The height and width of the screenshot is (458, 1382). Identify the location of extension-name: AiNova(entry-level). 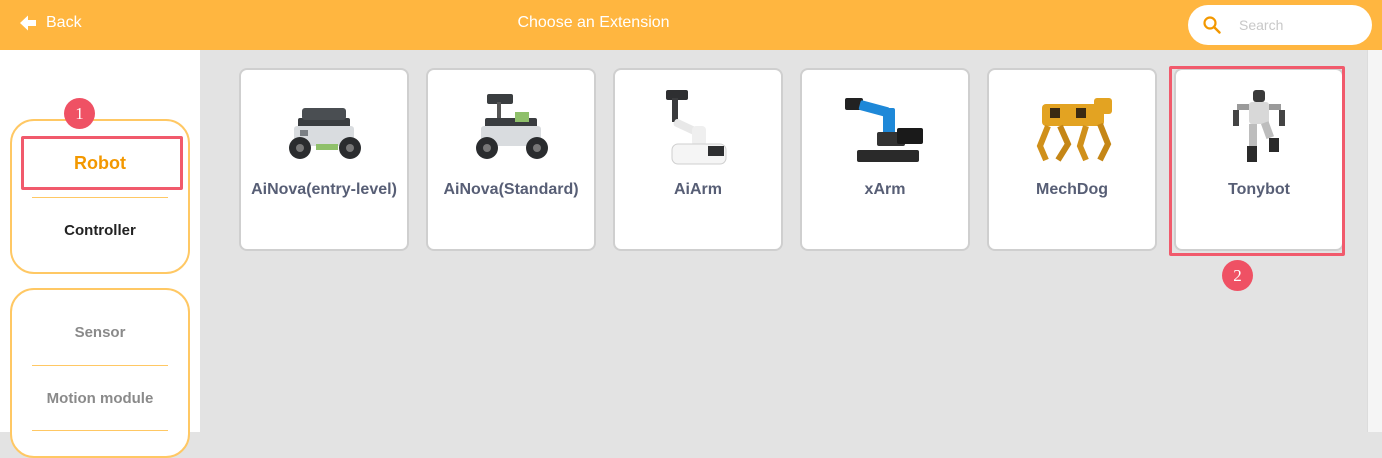
(324, 189).